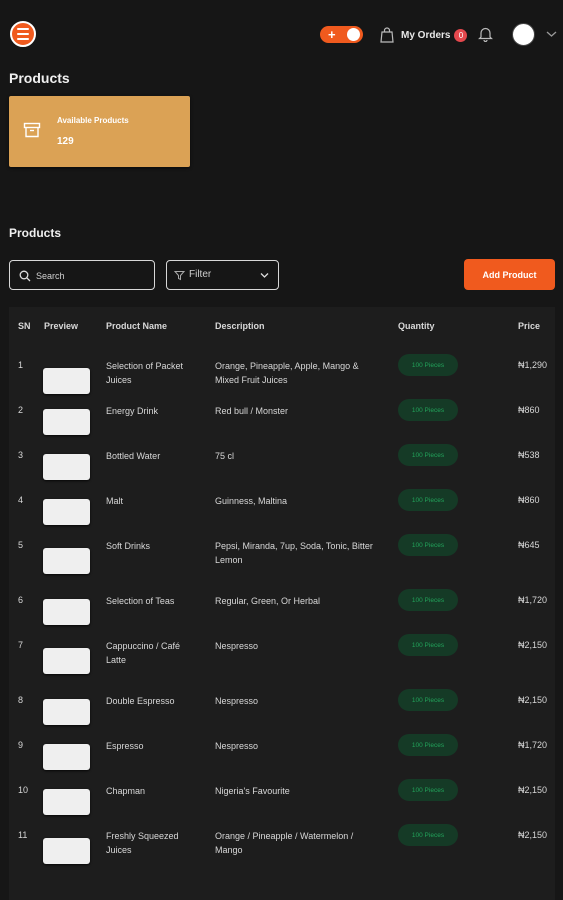  What do you see at coordinates (268, 601) in the screenshot?
I see `product-description: Regular, Green, Or Herbal` at bounding box center [268, 601].